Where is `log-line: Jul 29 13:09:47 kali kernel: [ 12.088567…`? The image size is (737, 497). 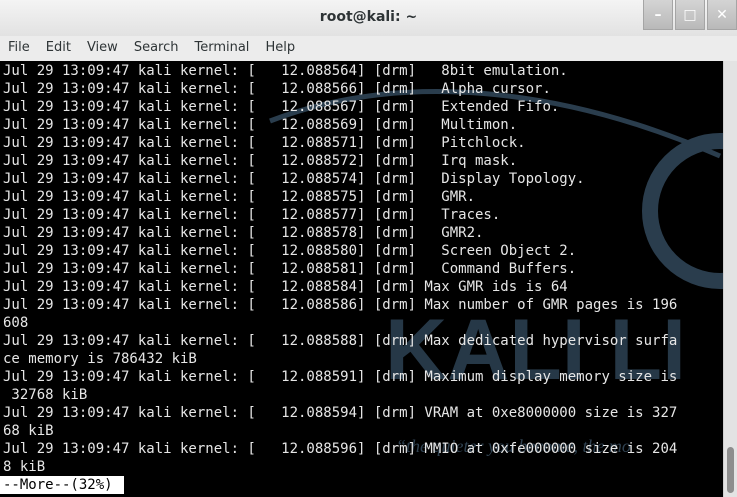
log-line: Jul 29 13:09:47 kali kernel: [ 12.088567… is located at coordinates (281, 107).